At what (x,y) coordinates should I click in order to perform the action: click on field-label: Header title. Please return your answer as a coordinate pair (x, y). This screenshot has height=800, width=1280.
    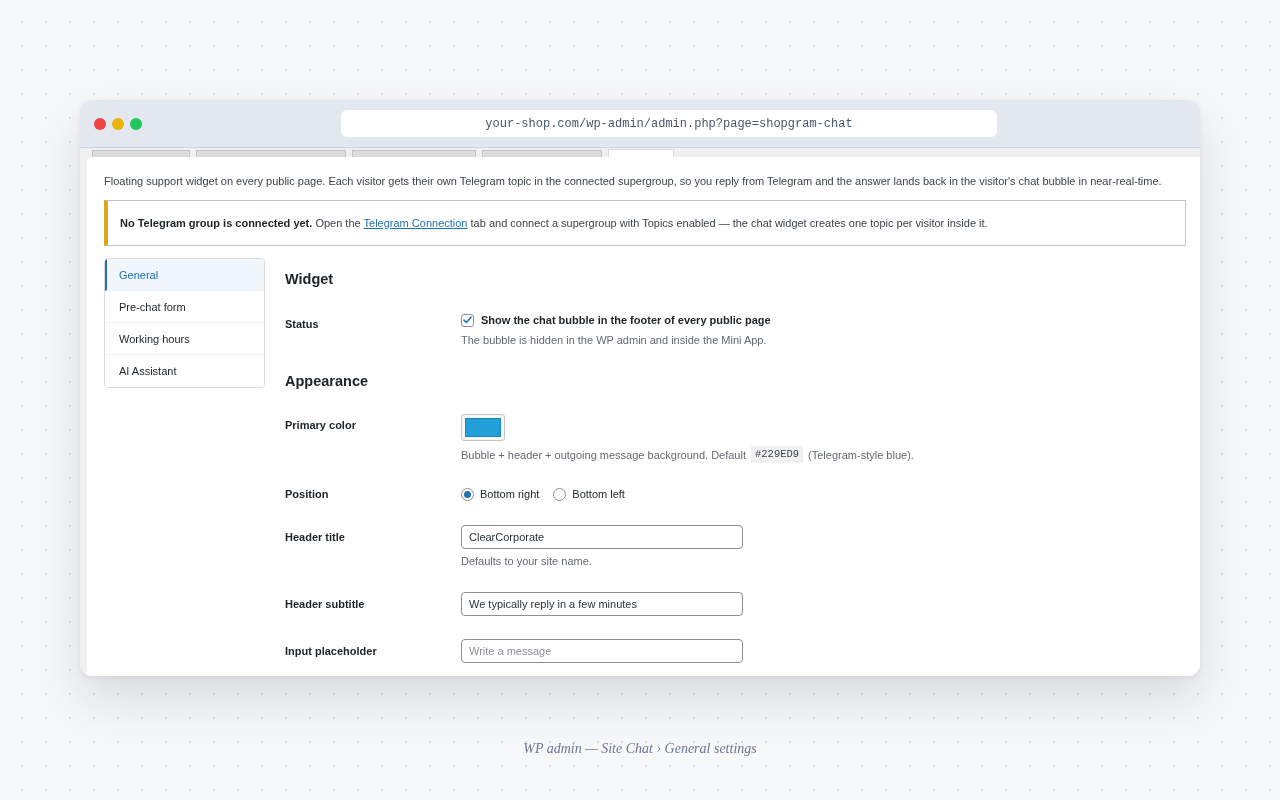
    Looking at the image, I should click on (315, 537).